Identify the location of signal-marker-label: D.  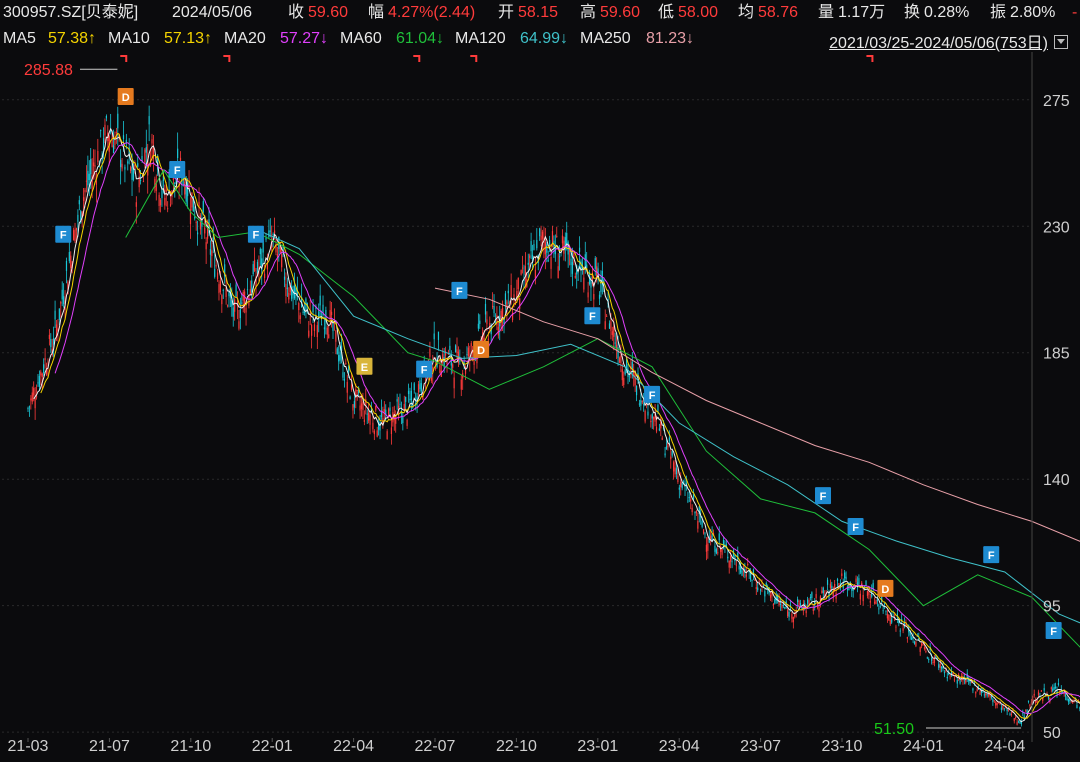
(885, 590).